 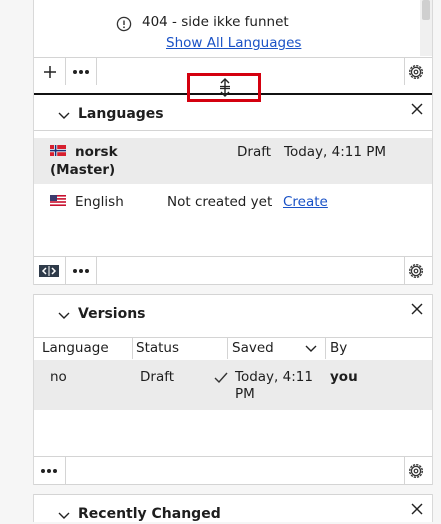 I want to click on show-all-languages-link: Show All Languages, so click(x=233, y=43).